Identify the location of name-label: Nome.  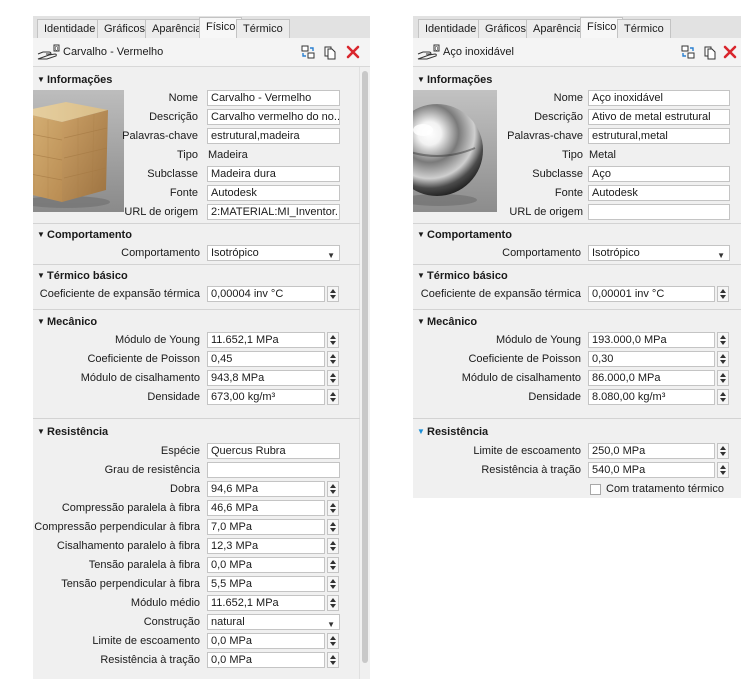
(183, 98).